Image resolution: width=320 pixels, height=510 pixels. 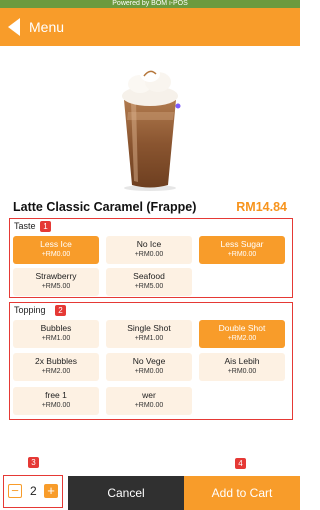 I want to click on option-strawberry: Strawberry +RM5.00, so click(x=56, y=282).